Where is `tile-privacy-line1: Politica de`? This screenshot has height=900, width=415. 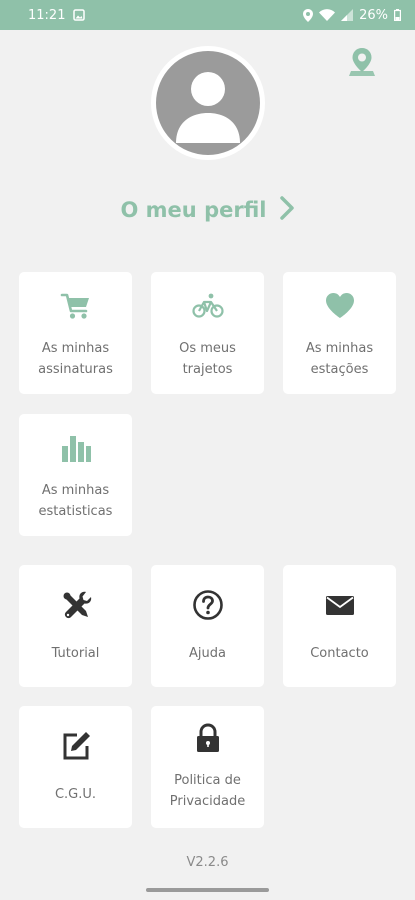 tile-privacy-line1: Politica de is located at coordinates (207, 780).